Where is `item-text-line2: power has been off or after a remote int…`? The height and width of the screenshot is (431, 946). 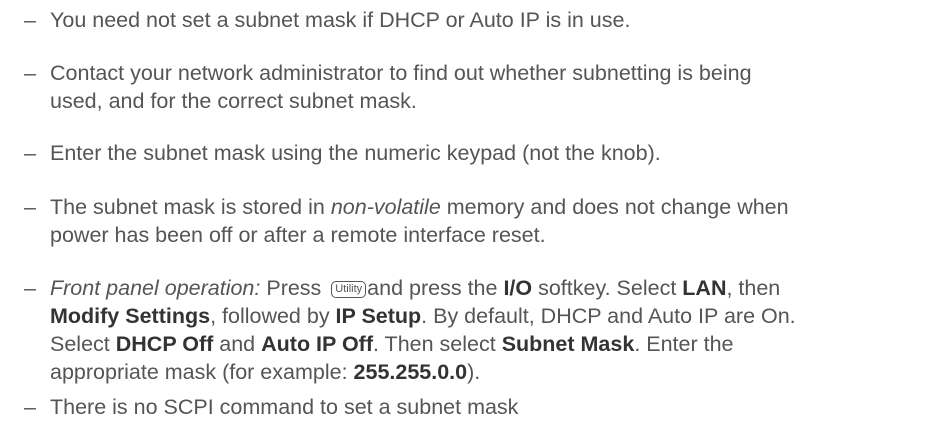 item-text-line2: power has been off or after a remote int… is located at coordinates (298, 235).